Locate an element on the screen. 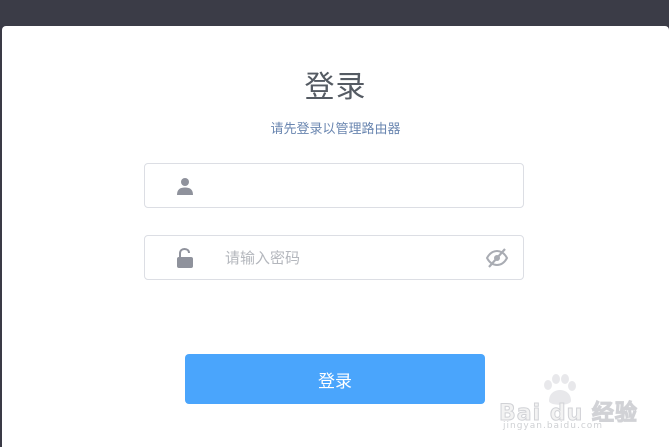  page-title: 登录 is located at coordinates (335, 87).